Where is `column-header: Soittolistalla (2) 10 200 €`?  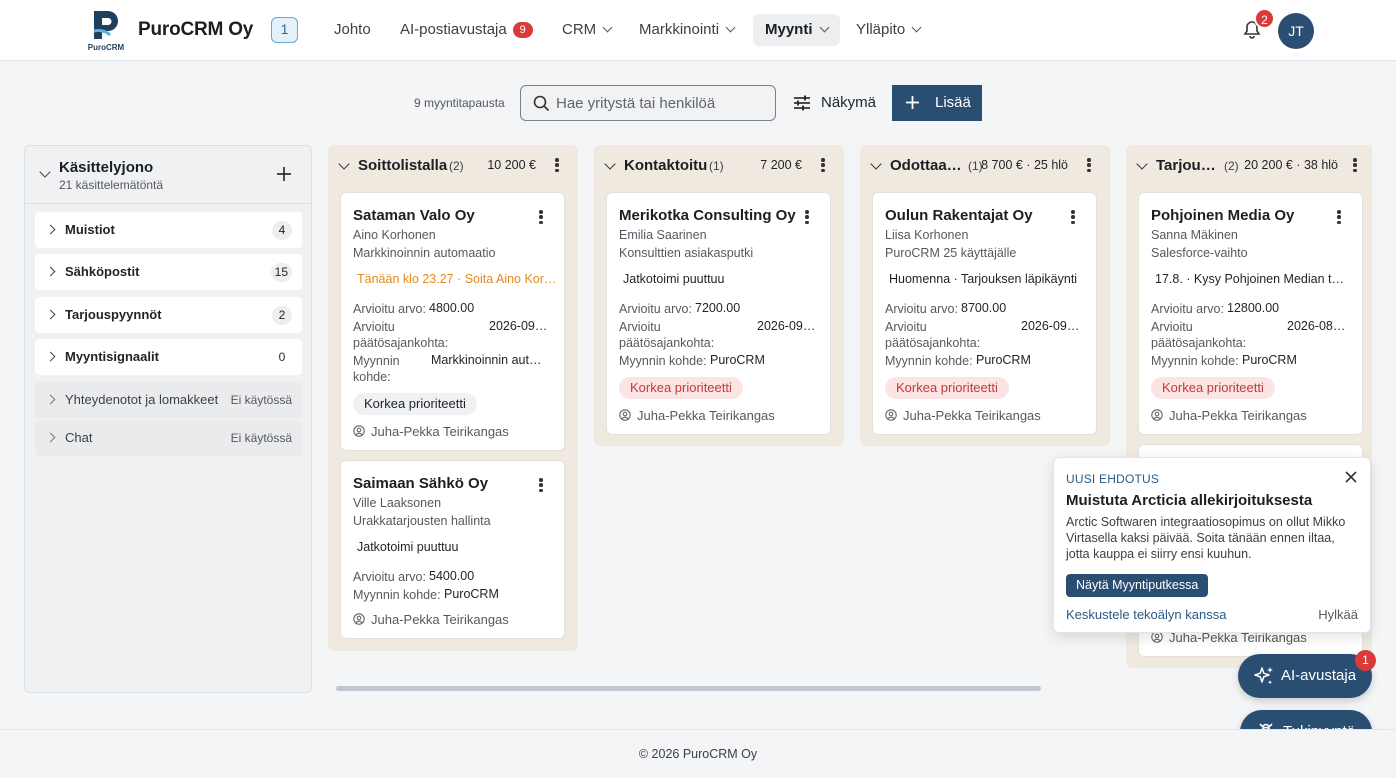
column-header: Soittolistalla (2) 10 200 € is located at coordinates (453, 165).